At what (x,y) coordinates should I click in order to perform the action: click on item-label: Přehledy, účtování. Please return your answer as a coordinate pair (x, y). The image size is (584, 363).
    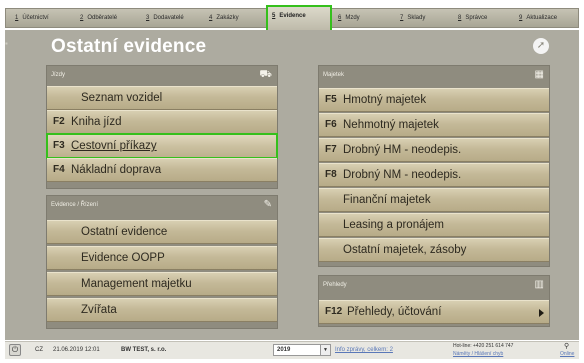
    Looking at the image, I should click on (394, 312).